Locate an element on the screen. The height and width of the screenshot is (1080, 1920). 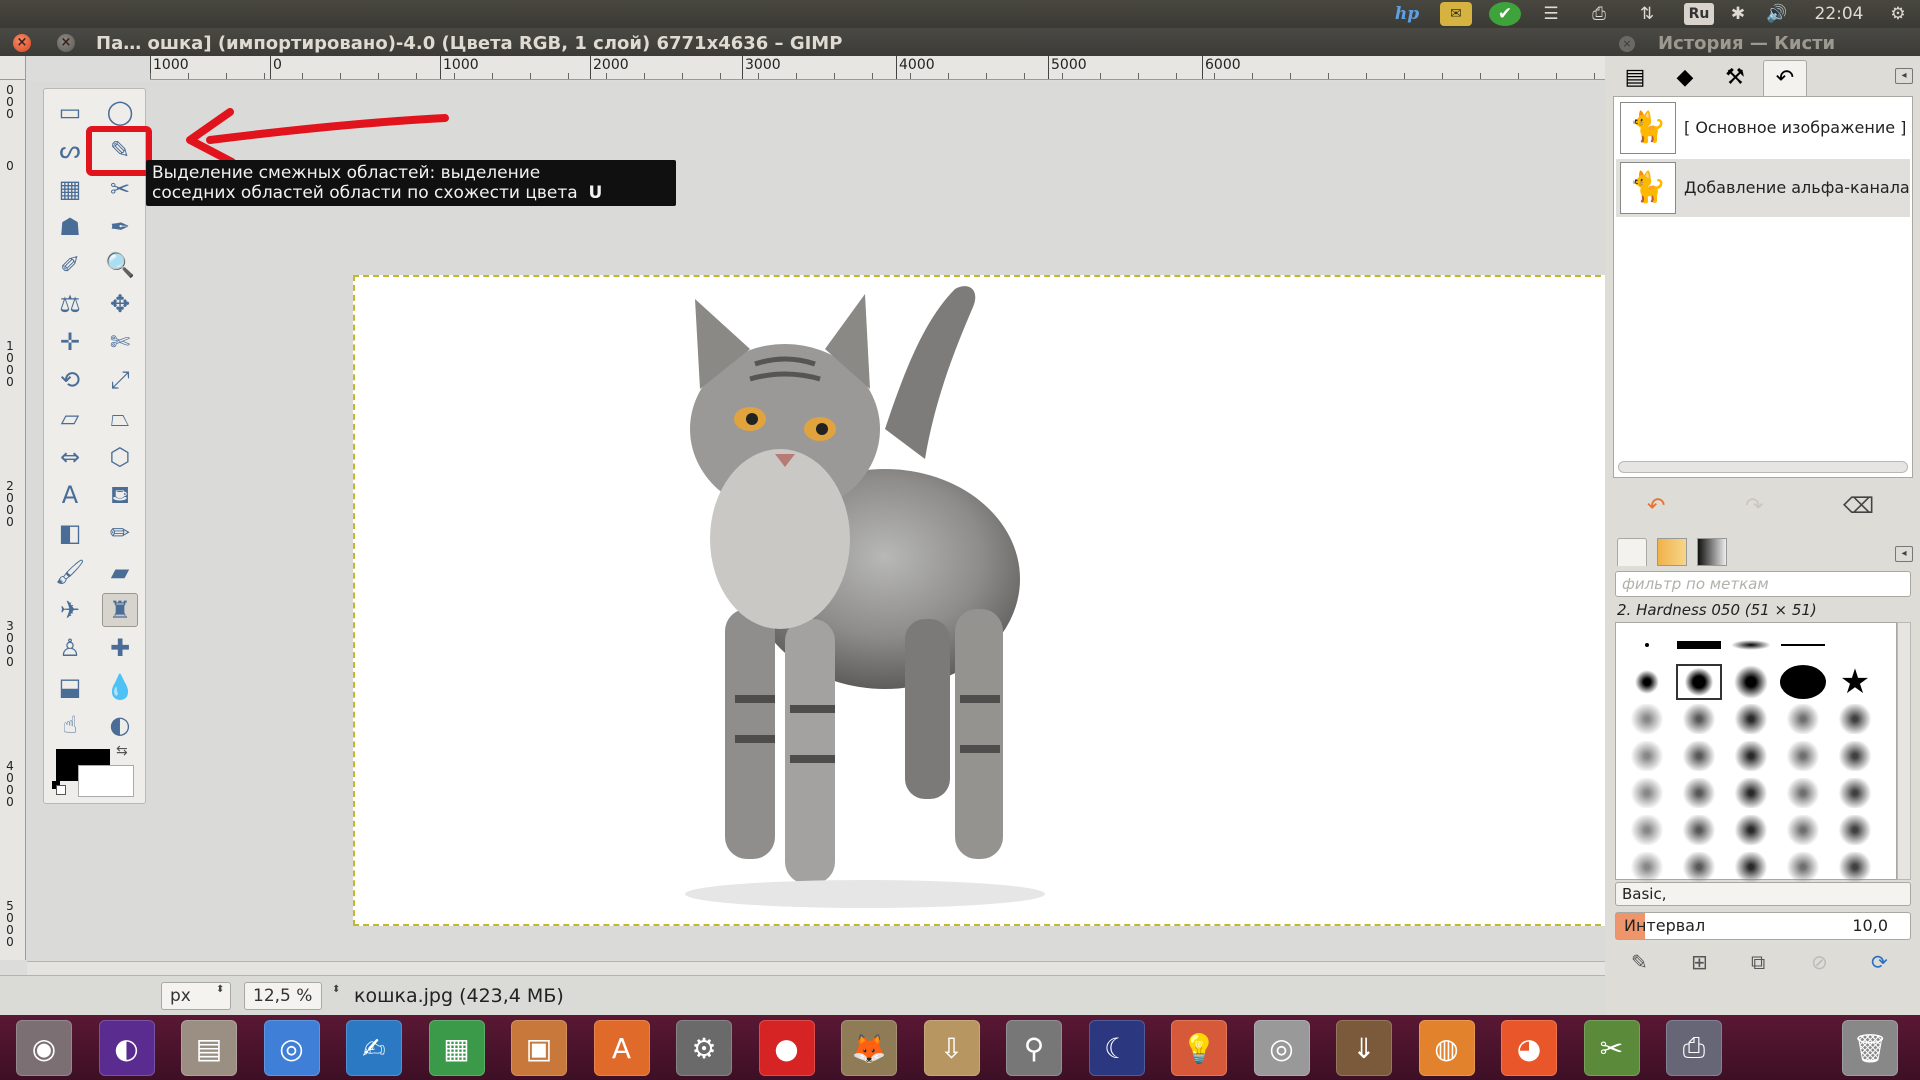
network-icon: ⇅ is located at coordinates (1647, 14).